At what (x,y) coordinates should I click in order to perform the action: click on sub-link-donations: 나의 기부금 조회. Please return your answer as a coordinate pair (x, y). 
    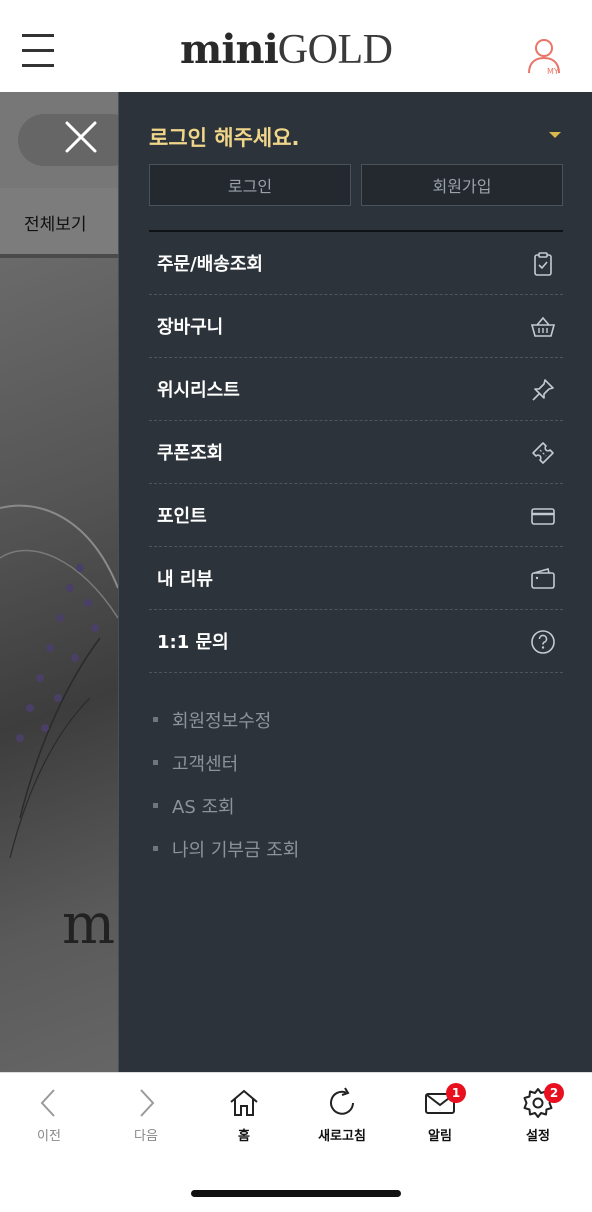
    Looking at the image, I should click on (226, 848).